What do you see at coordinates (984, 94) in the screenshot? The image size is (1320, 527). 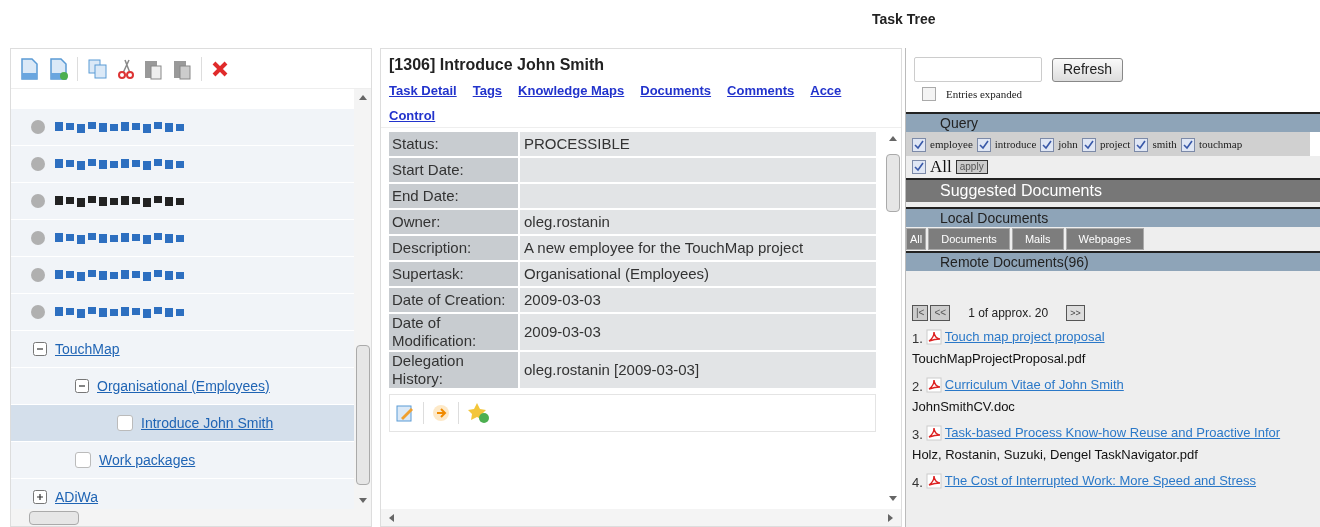 I see `checkbox-label: Entries expanded` at bounding box center [984, 94].